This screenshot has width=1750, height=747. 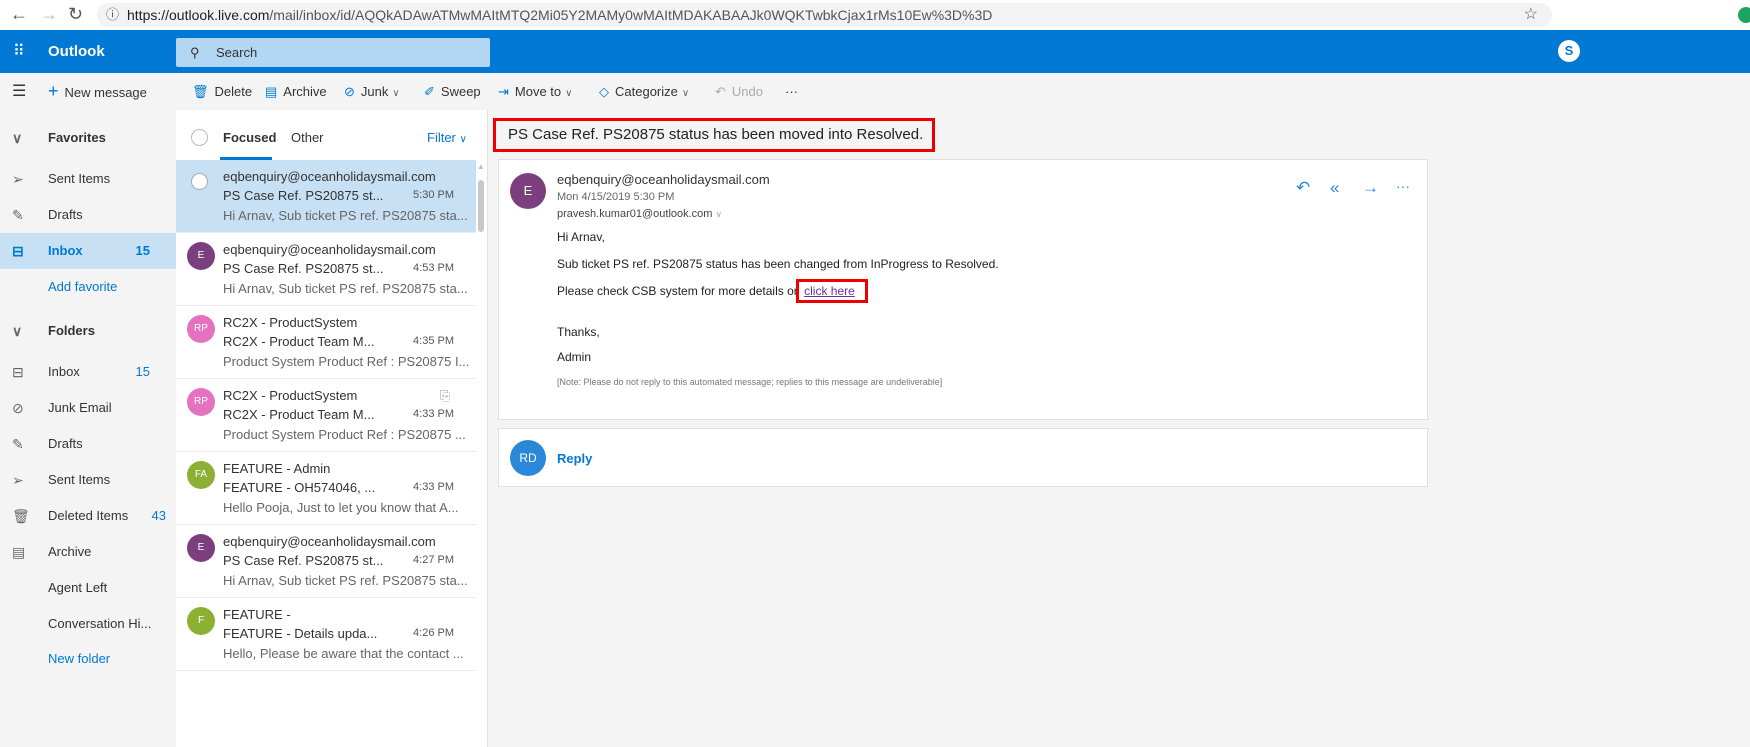 What do you see at coordinates (88, 179) in the screenshot?
I see `fav-sent-items: ➢ Sent Items` at bounding box center [88, 179].